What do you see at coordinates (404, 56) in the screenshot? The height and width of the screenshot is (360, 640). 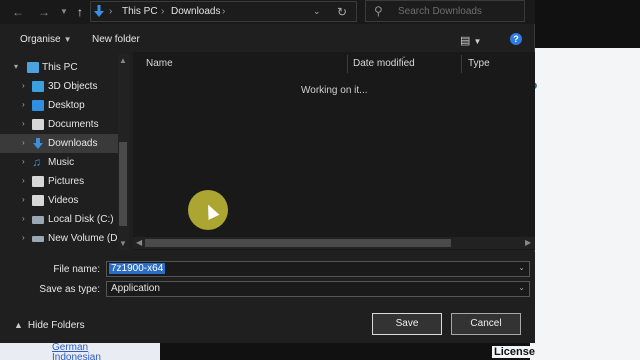 I see `sort-chevron-icon: ⌄` at bounding box center [404, 56].